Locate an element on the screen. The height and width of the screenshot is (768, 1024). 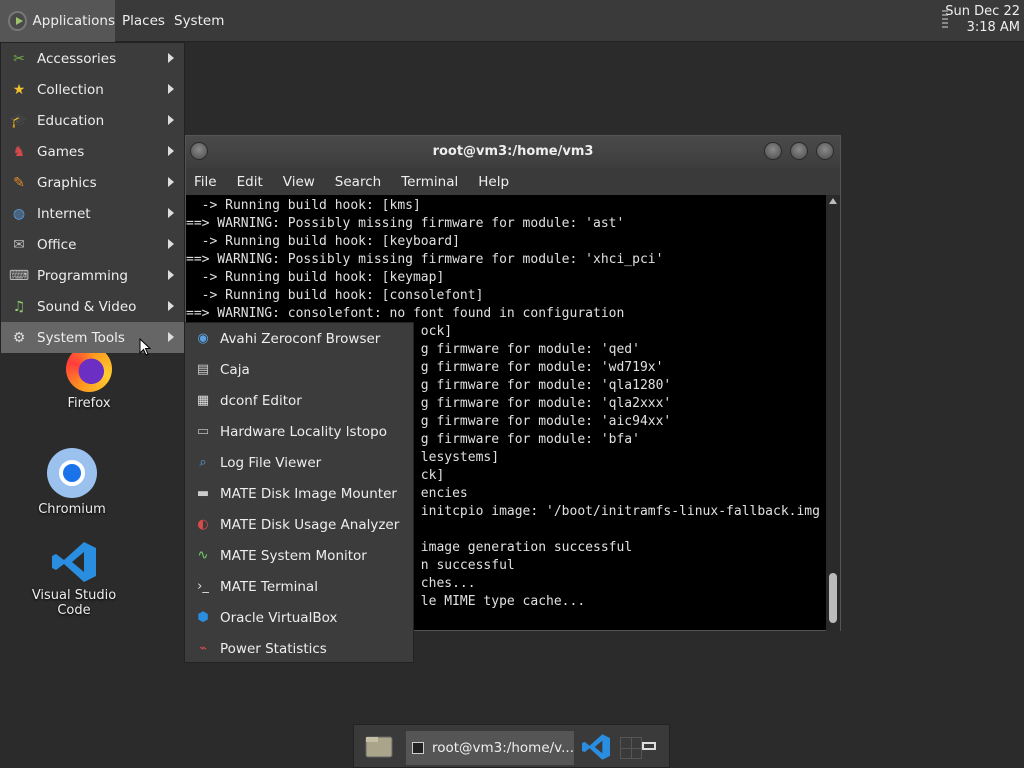
submenu-item-avahi-zeroconf-browser: ◉ Avahi Zeroconf Browser is located at coordinates (299, 338).